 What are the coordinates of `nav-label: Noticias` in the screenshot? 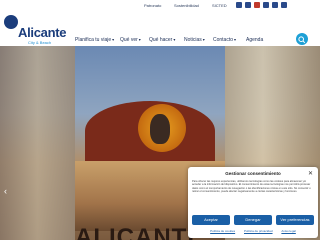 It's located at (193, 40).